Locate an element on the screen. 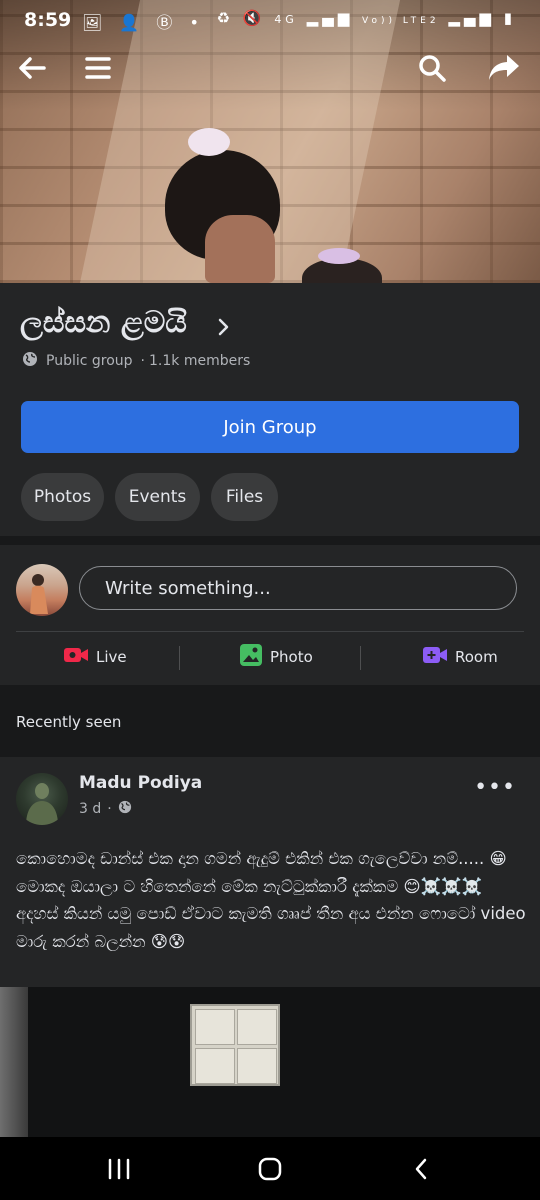 This screenshot has width=540, height=1200. live-label: Live is located at coordinates (111, 657).